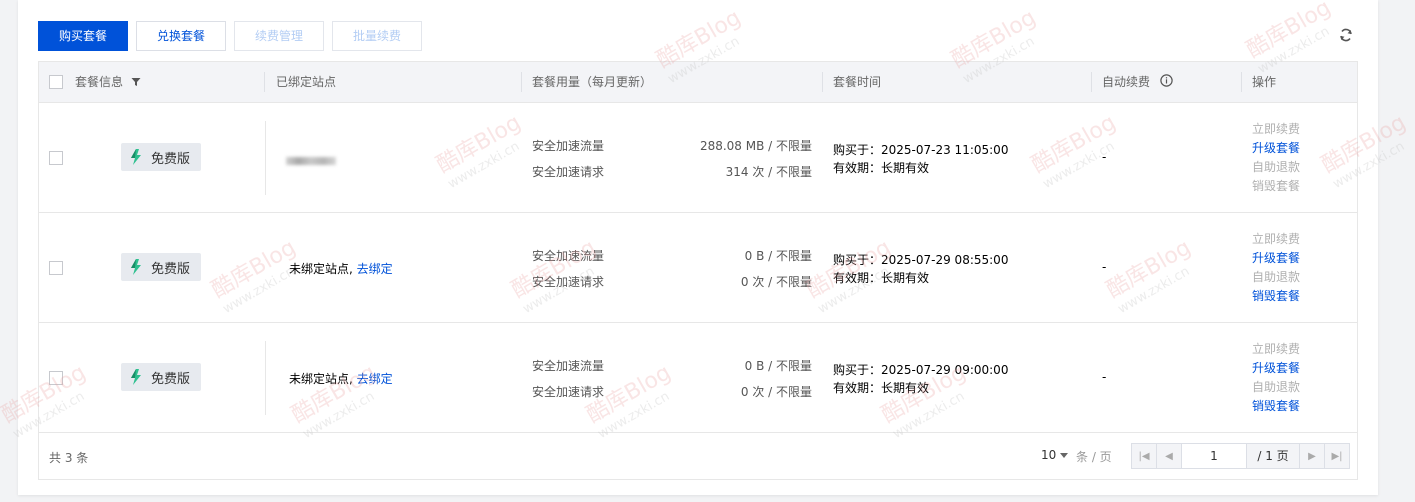 This screenshot has height=502, width=1415. Describe the element at coordinates (1346, 35) in the screenshot. I see `refresh-icon` at that location.